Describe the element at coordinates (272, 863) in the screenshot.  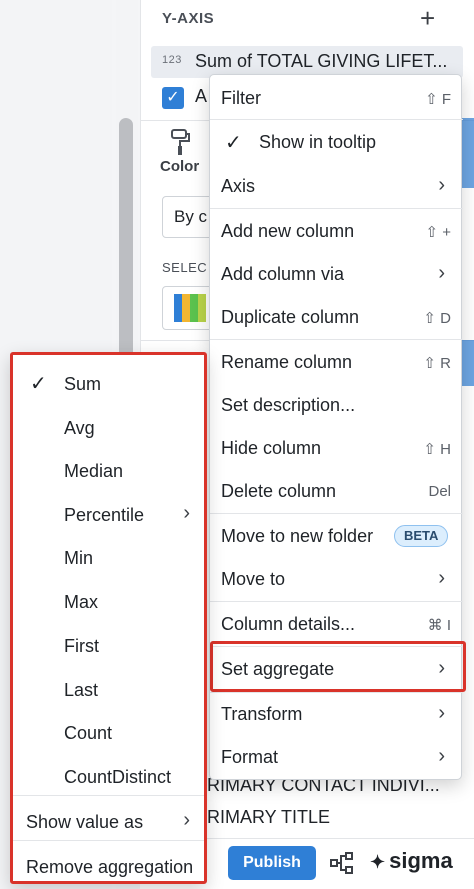
I see `publish-button: Publish` at that location.